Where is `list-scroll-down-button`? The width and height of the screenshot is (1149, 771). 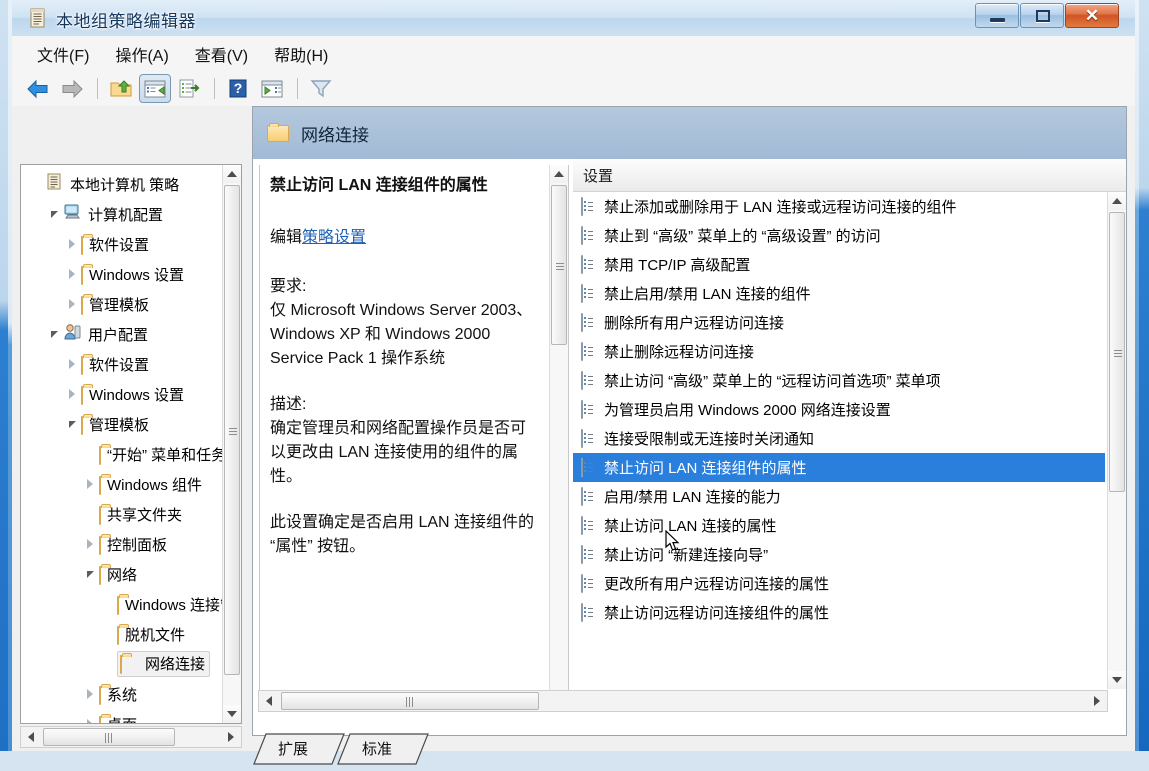 list-scroll-down-button is located at coordinates (1117, 680).